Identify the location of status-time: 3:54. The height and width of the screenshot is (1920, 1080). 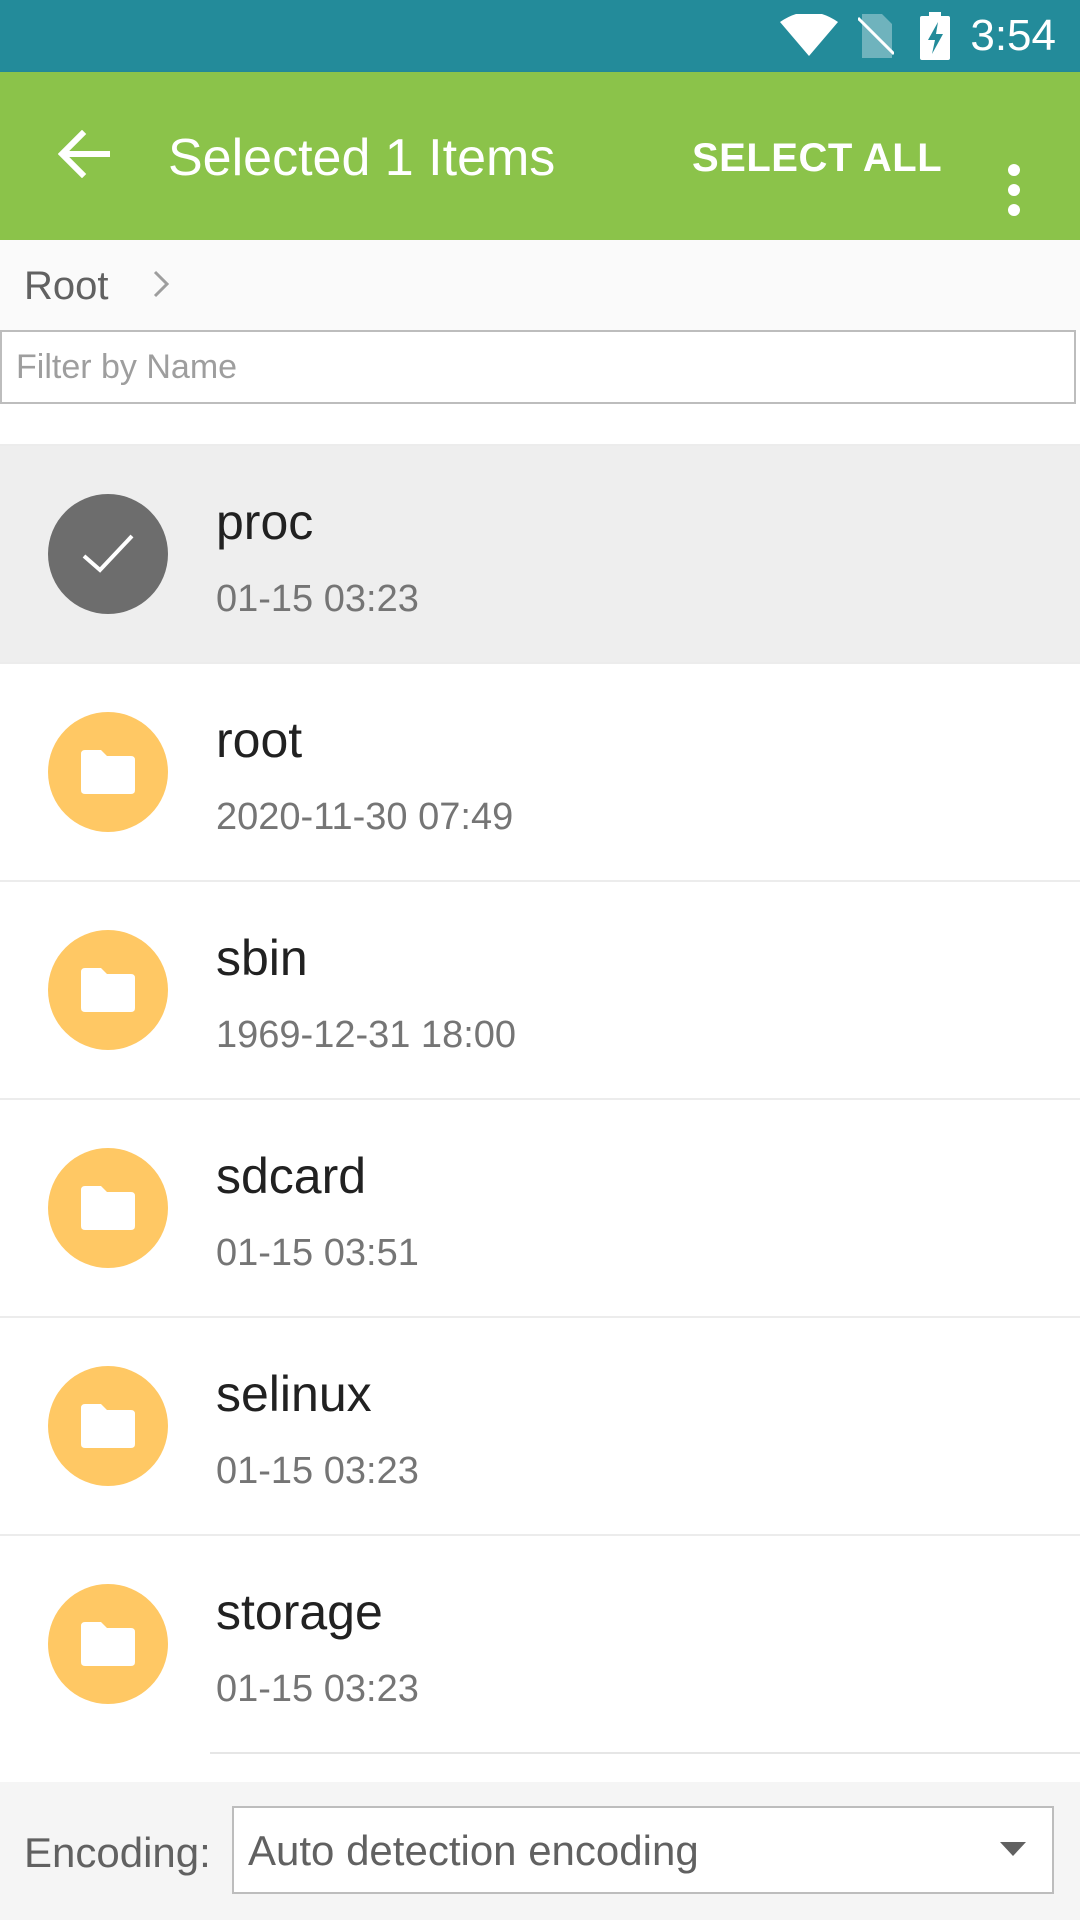
(1013, 35).